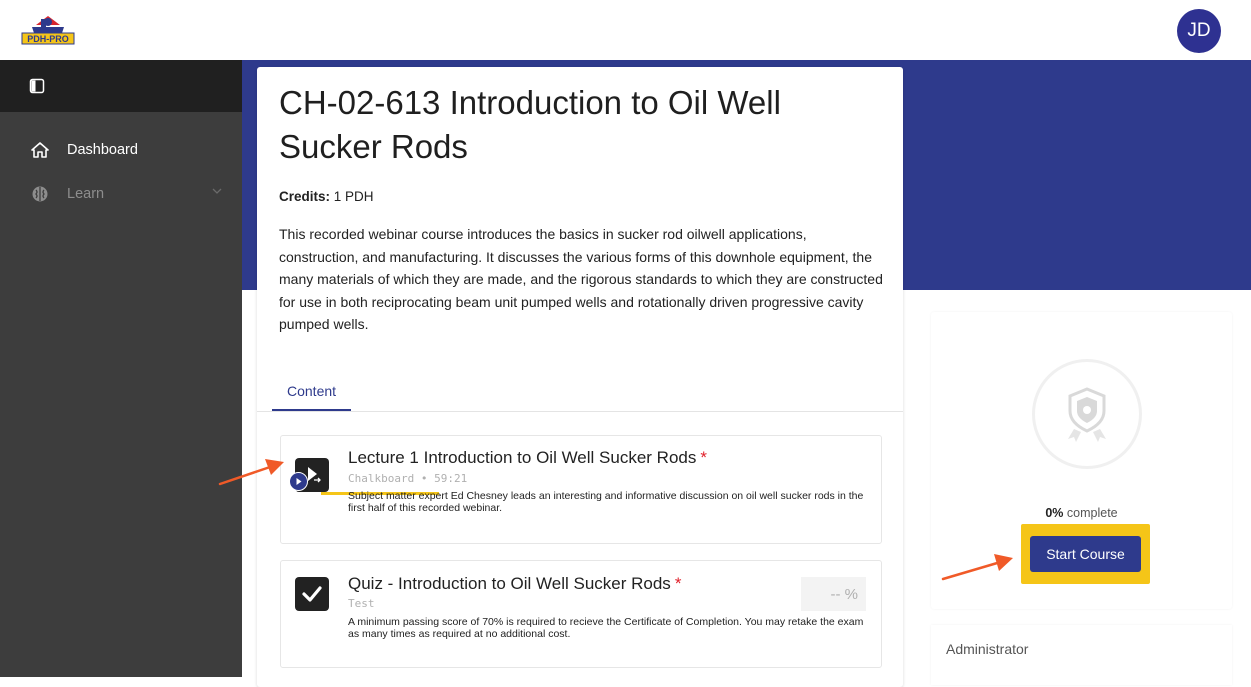 This screenshot has width=1251, height=687. Describe the element at coordinates (833, 594) in the screenshot. I see `quiz-score: -- %` at that location.